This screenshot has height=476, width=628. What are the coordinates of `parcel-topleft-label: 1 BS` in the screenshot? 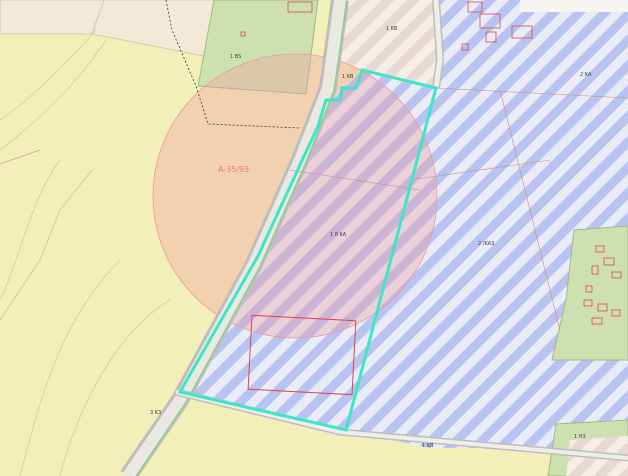 It's located at (235, 57).